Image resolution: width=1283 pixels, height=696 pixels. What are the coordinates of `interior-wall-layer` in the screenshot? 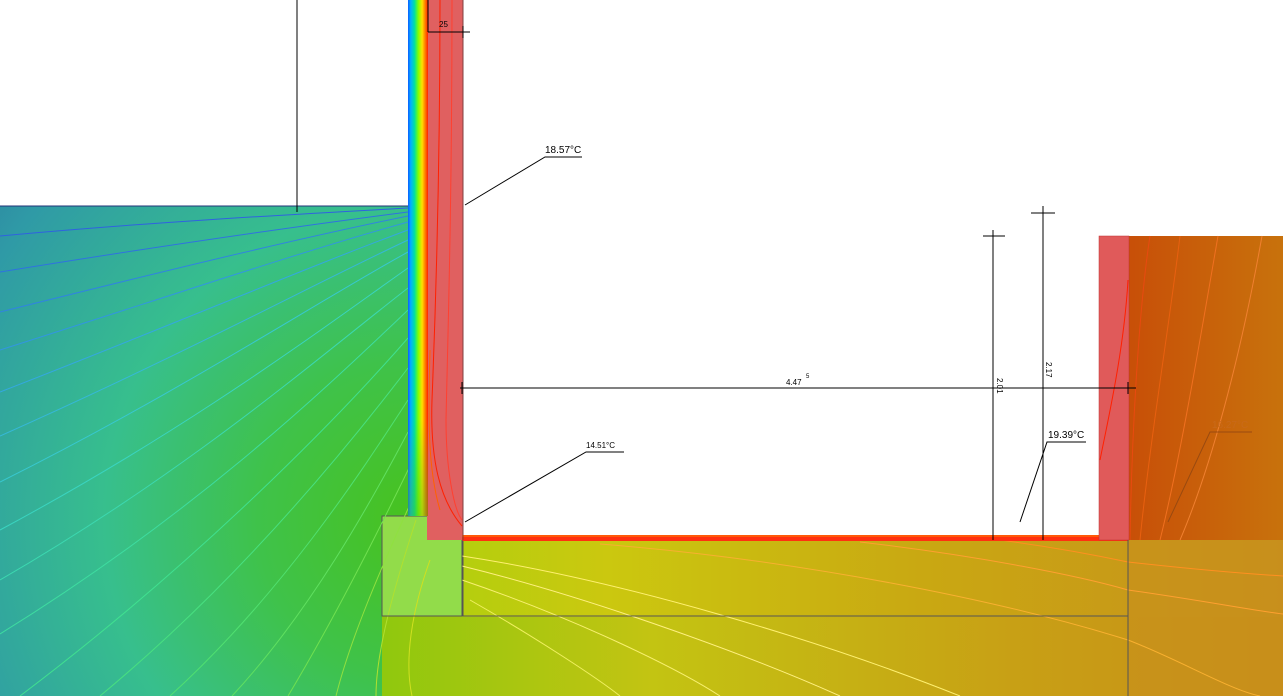 It's located at (445, 270).